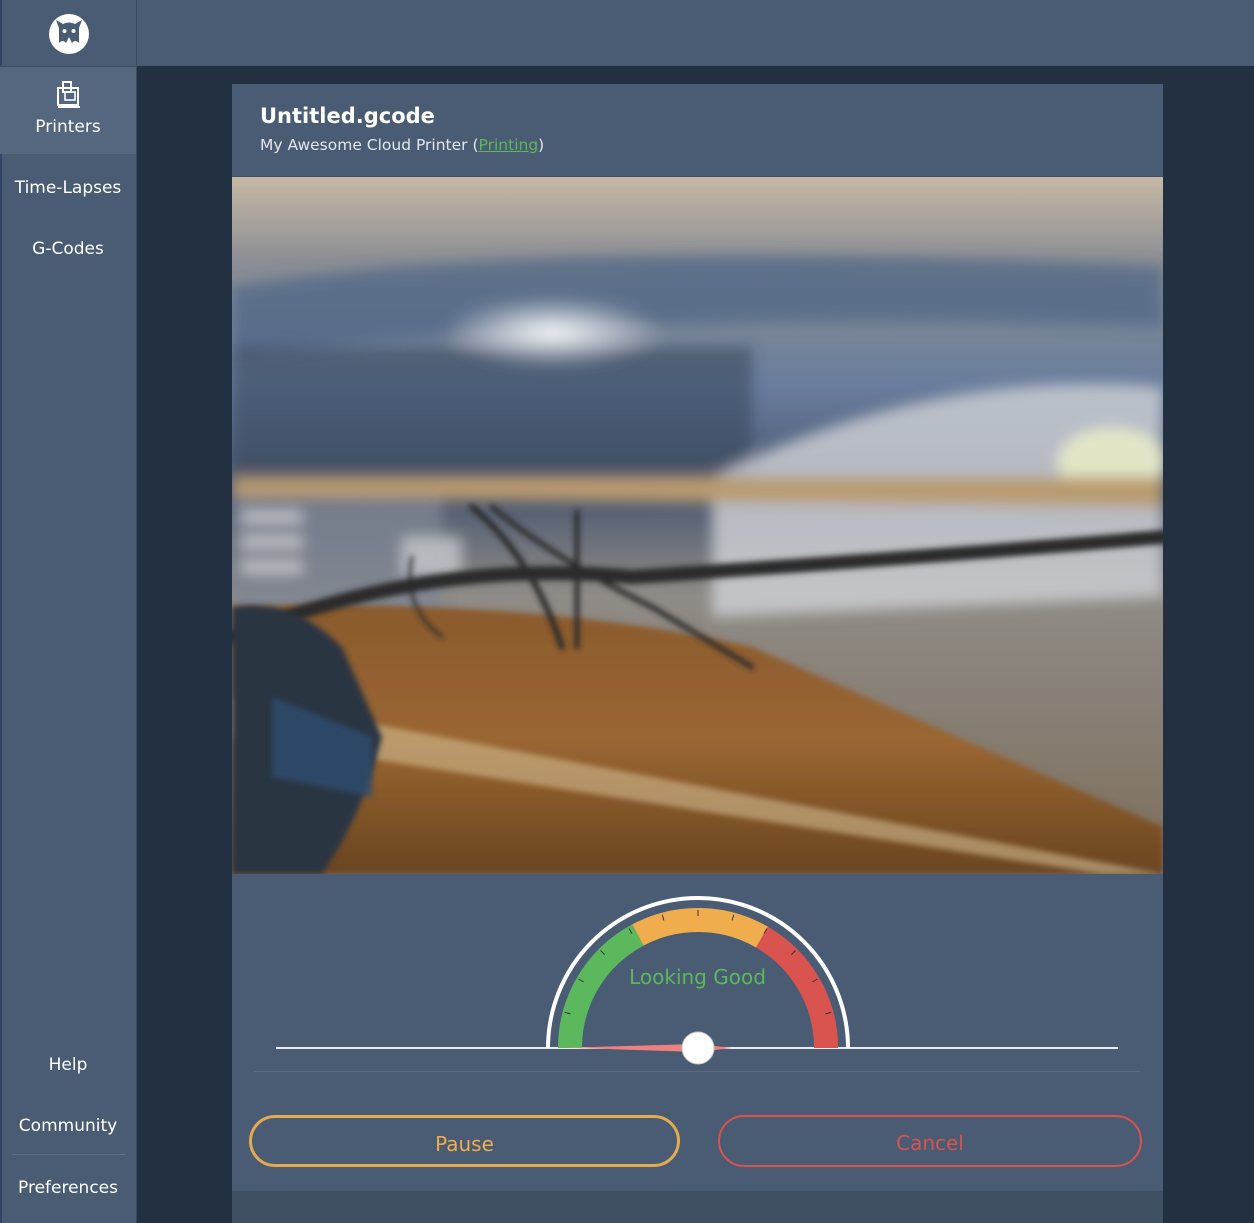  I want to click on printer-icon, so click(68, 94).